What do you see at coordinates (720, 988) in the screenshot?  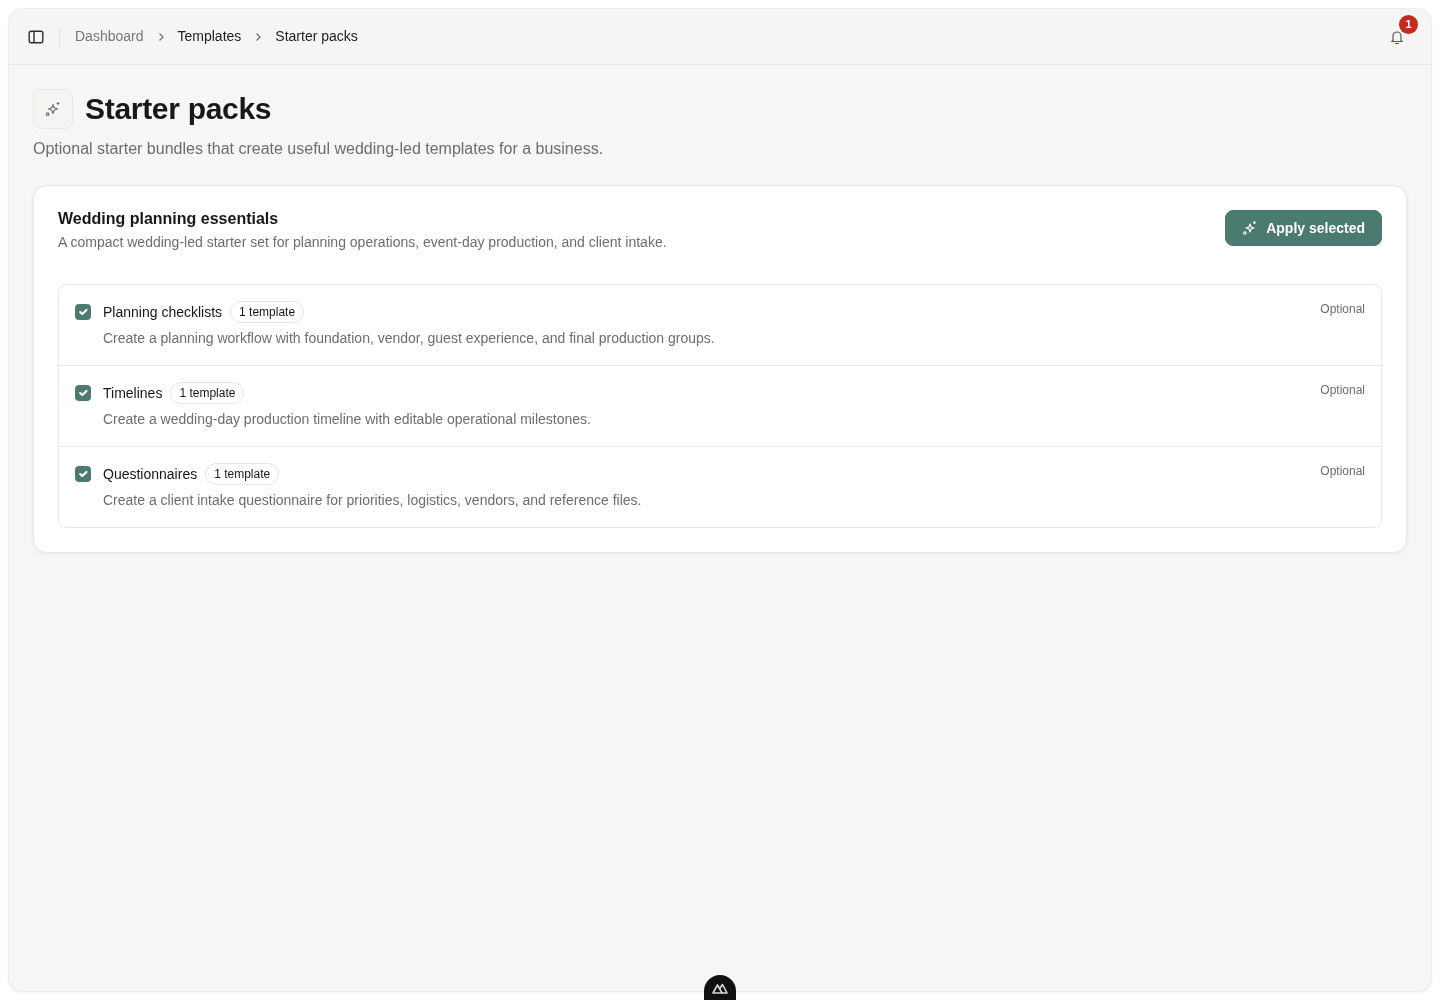 I see `mountain-icon` at bounding box center [720, 988].